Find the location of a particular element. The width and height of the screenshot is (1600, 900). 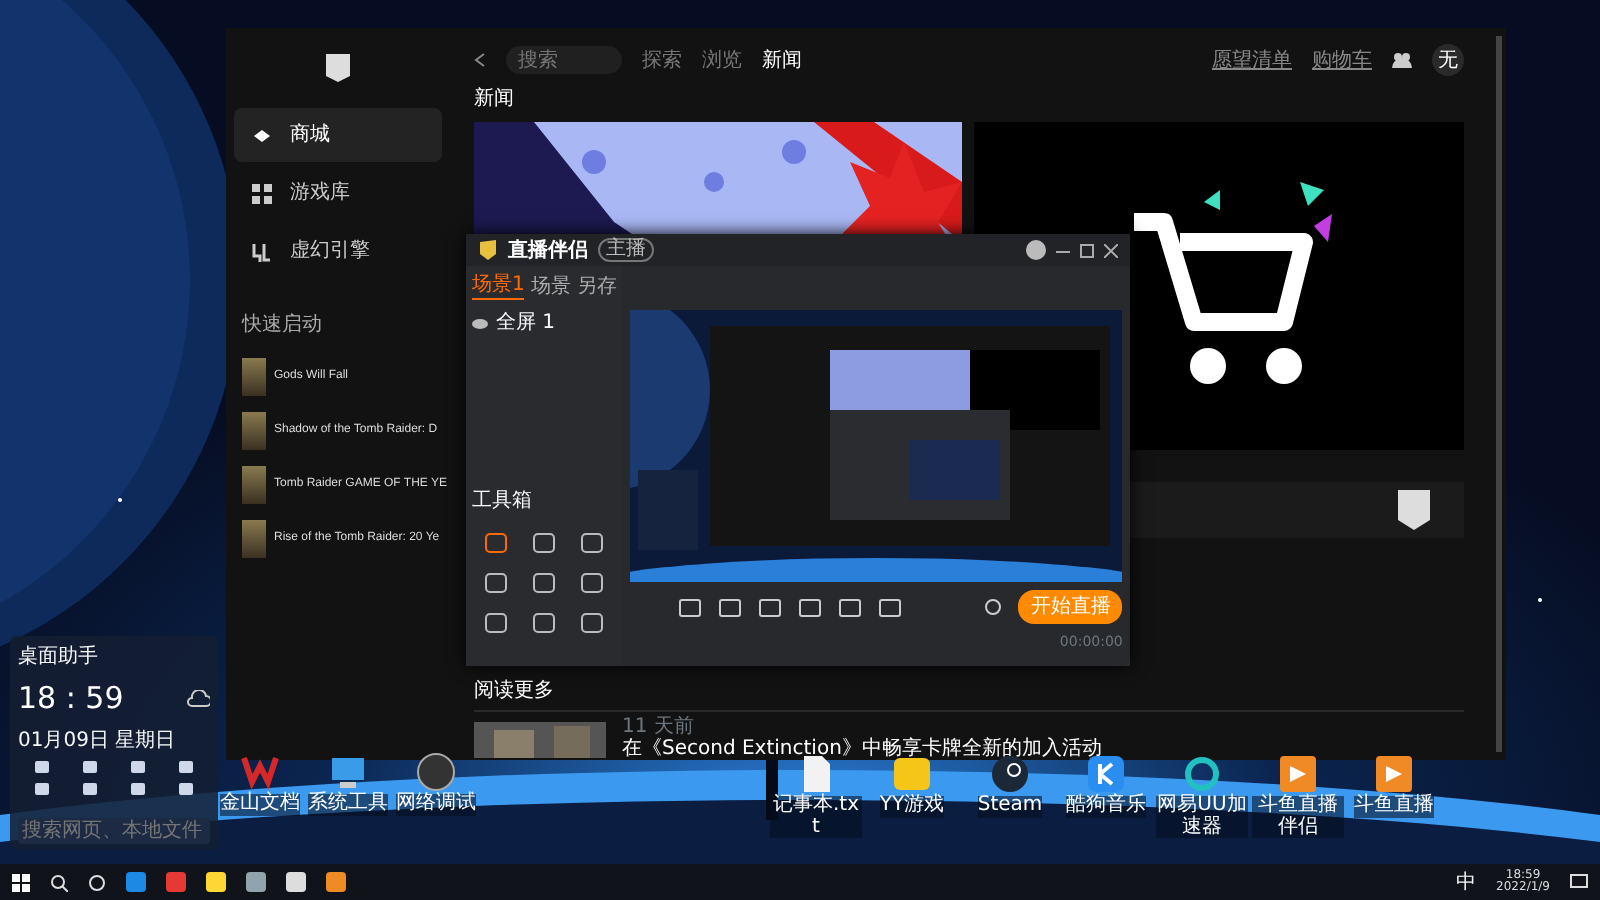

avatar is located at coordinates (1036, 250).